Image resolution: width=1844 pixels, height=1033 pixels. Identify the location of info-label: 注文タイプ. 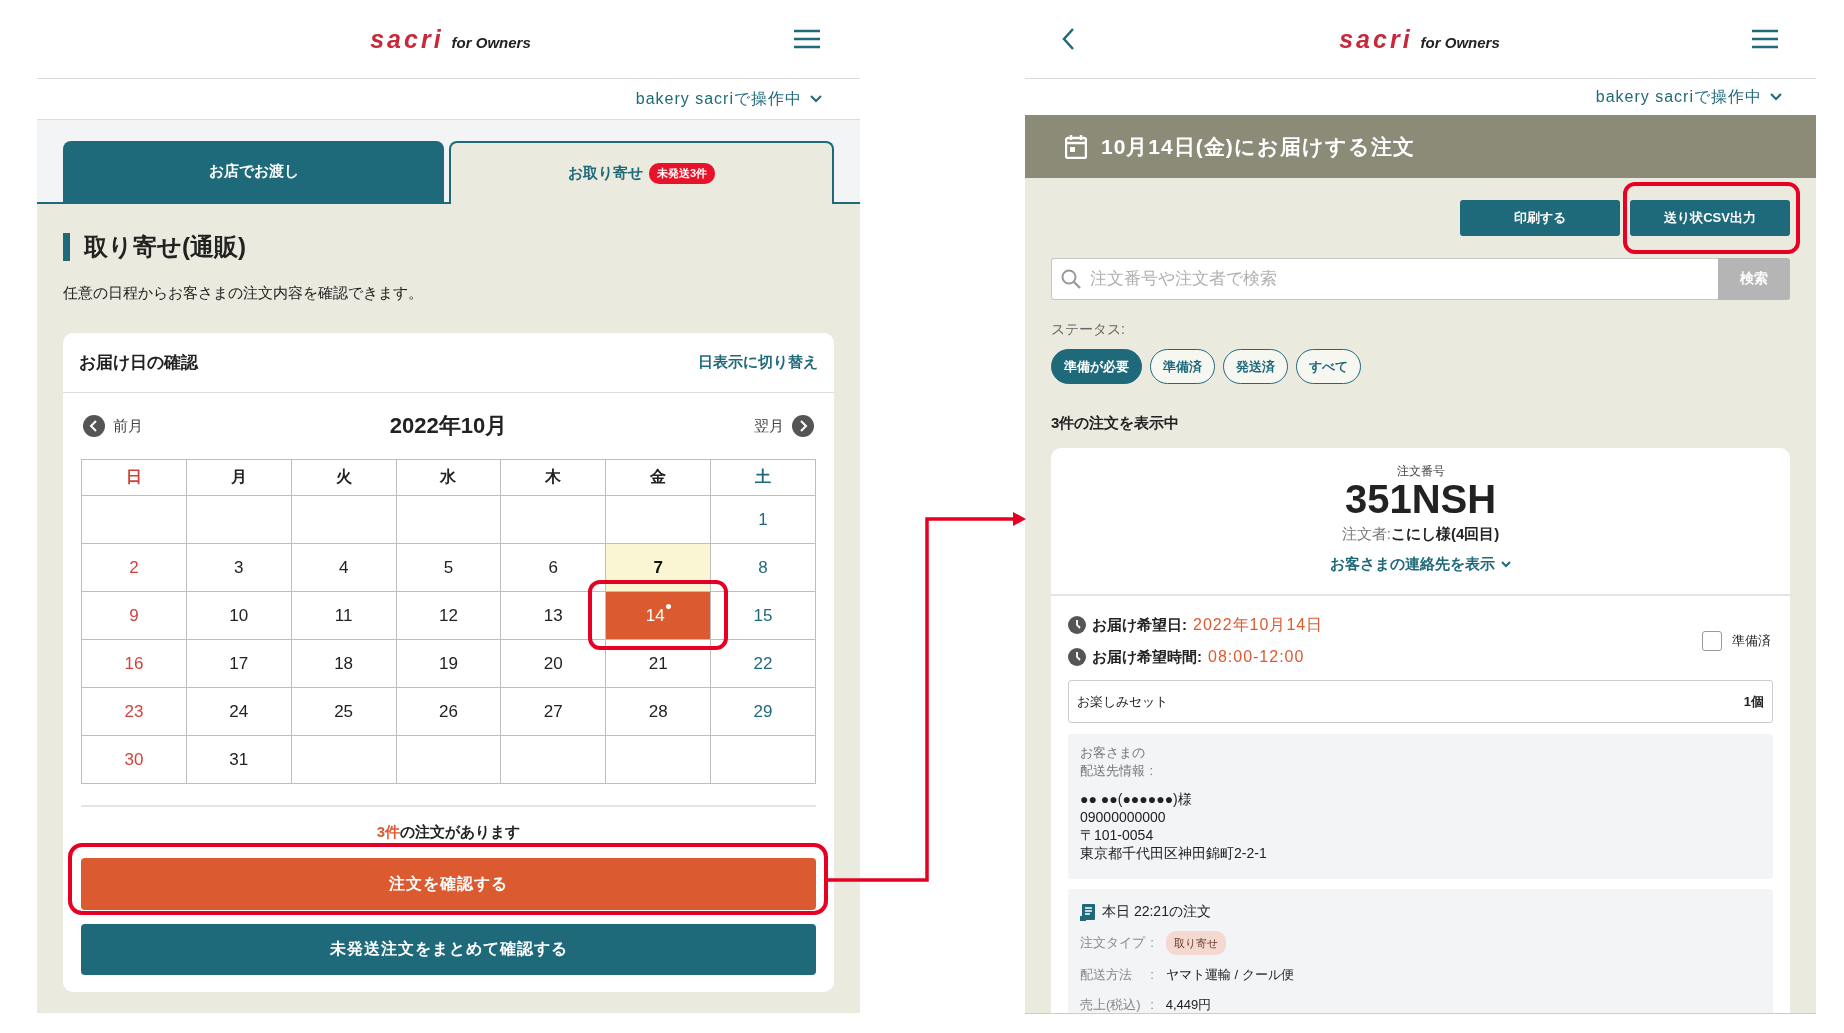
(1113, 943).